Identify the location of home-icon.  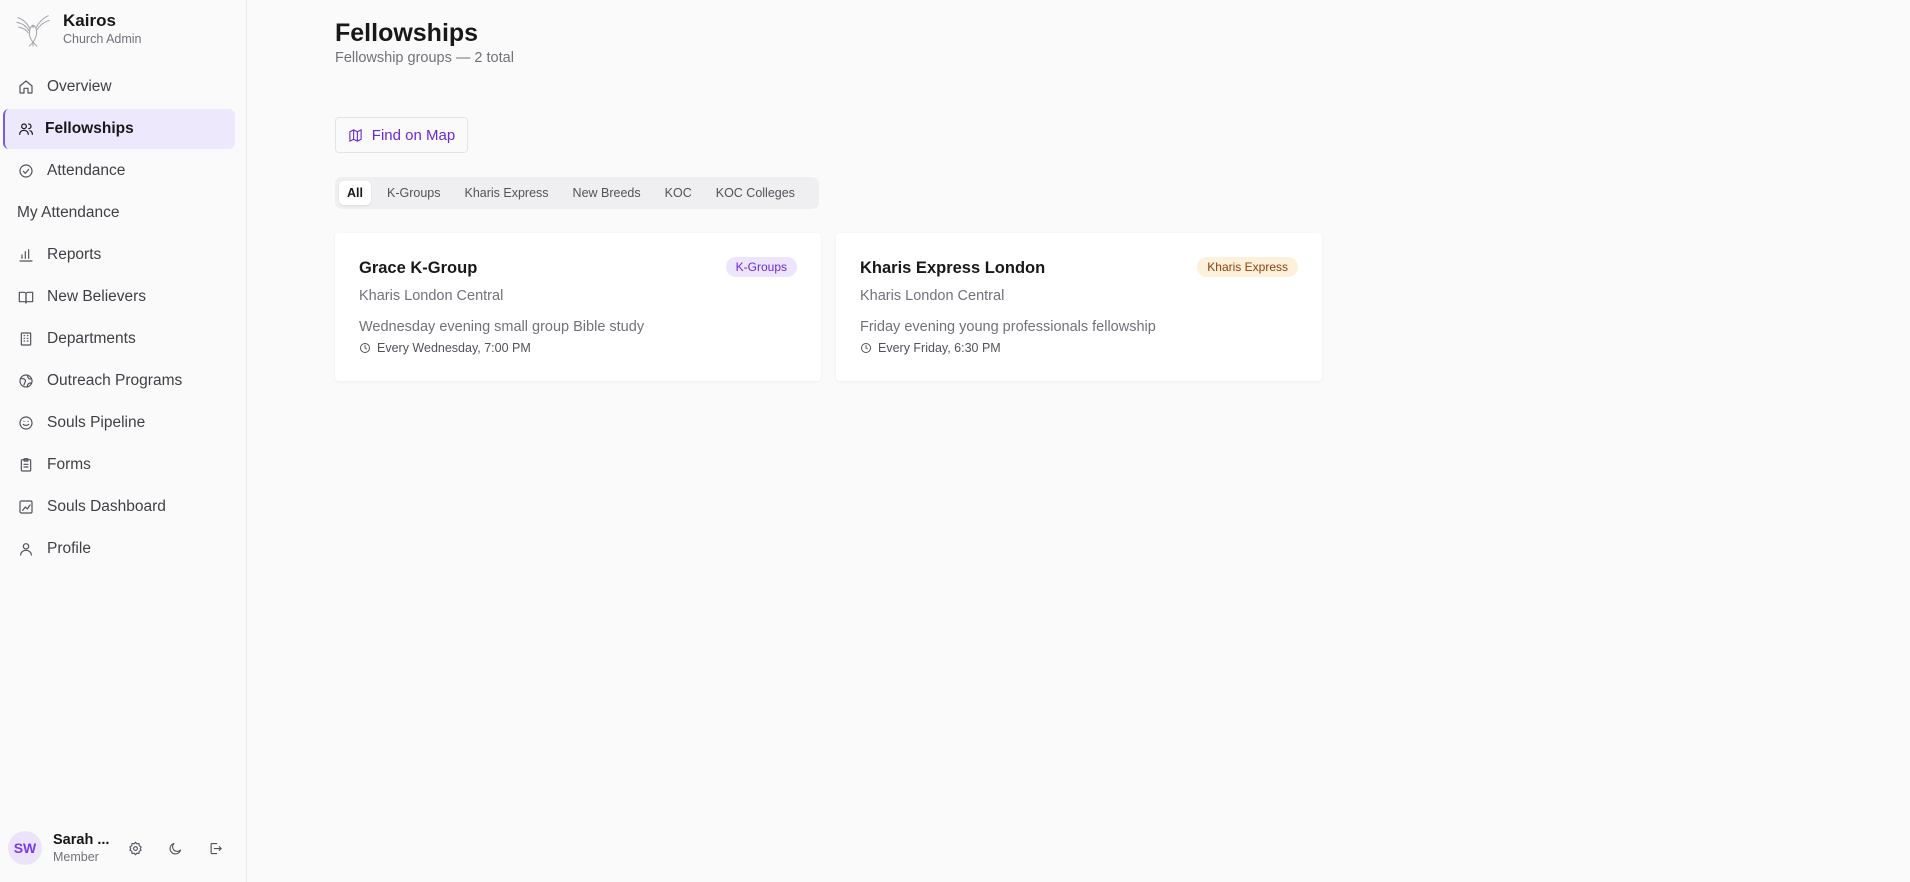
(26, 87).